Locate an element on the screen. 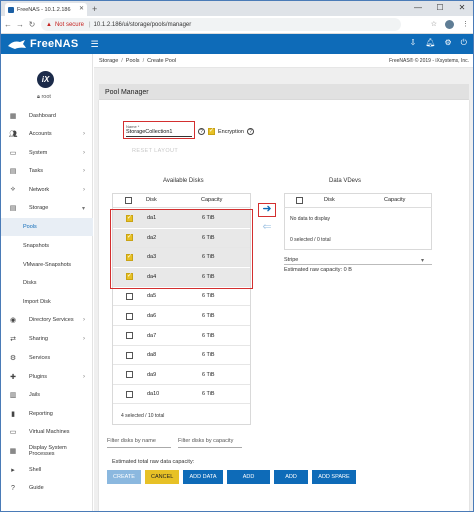 The width and height of the screenshot is (474, 512). power-icon: ⏻ is located at coordinates (464, 43).